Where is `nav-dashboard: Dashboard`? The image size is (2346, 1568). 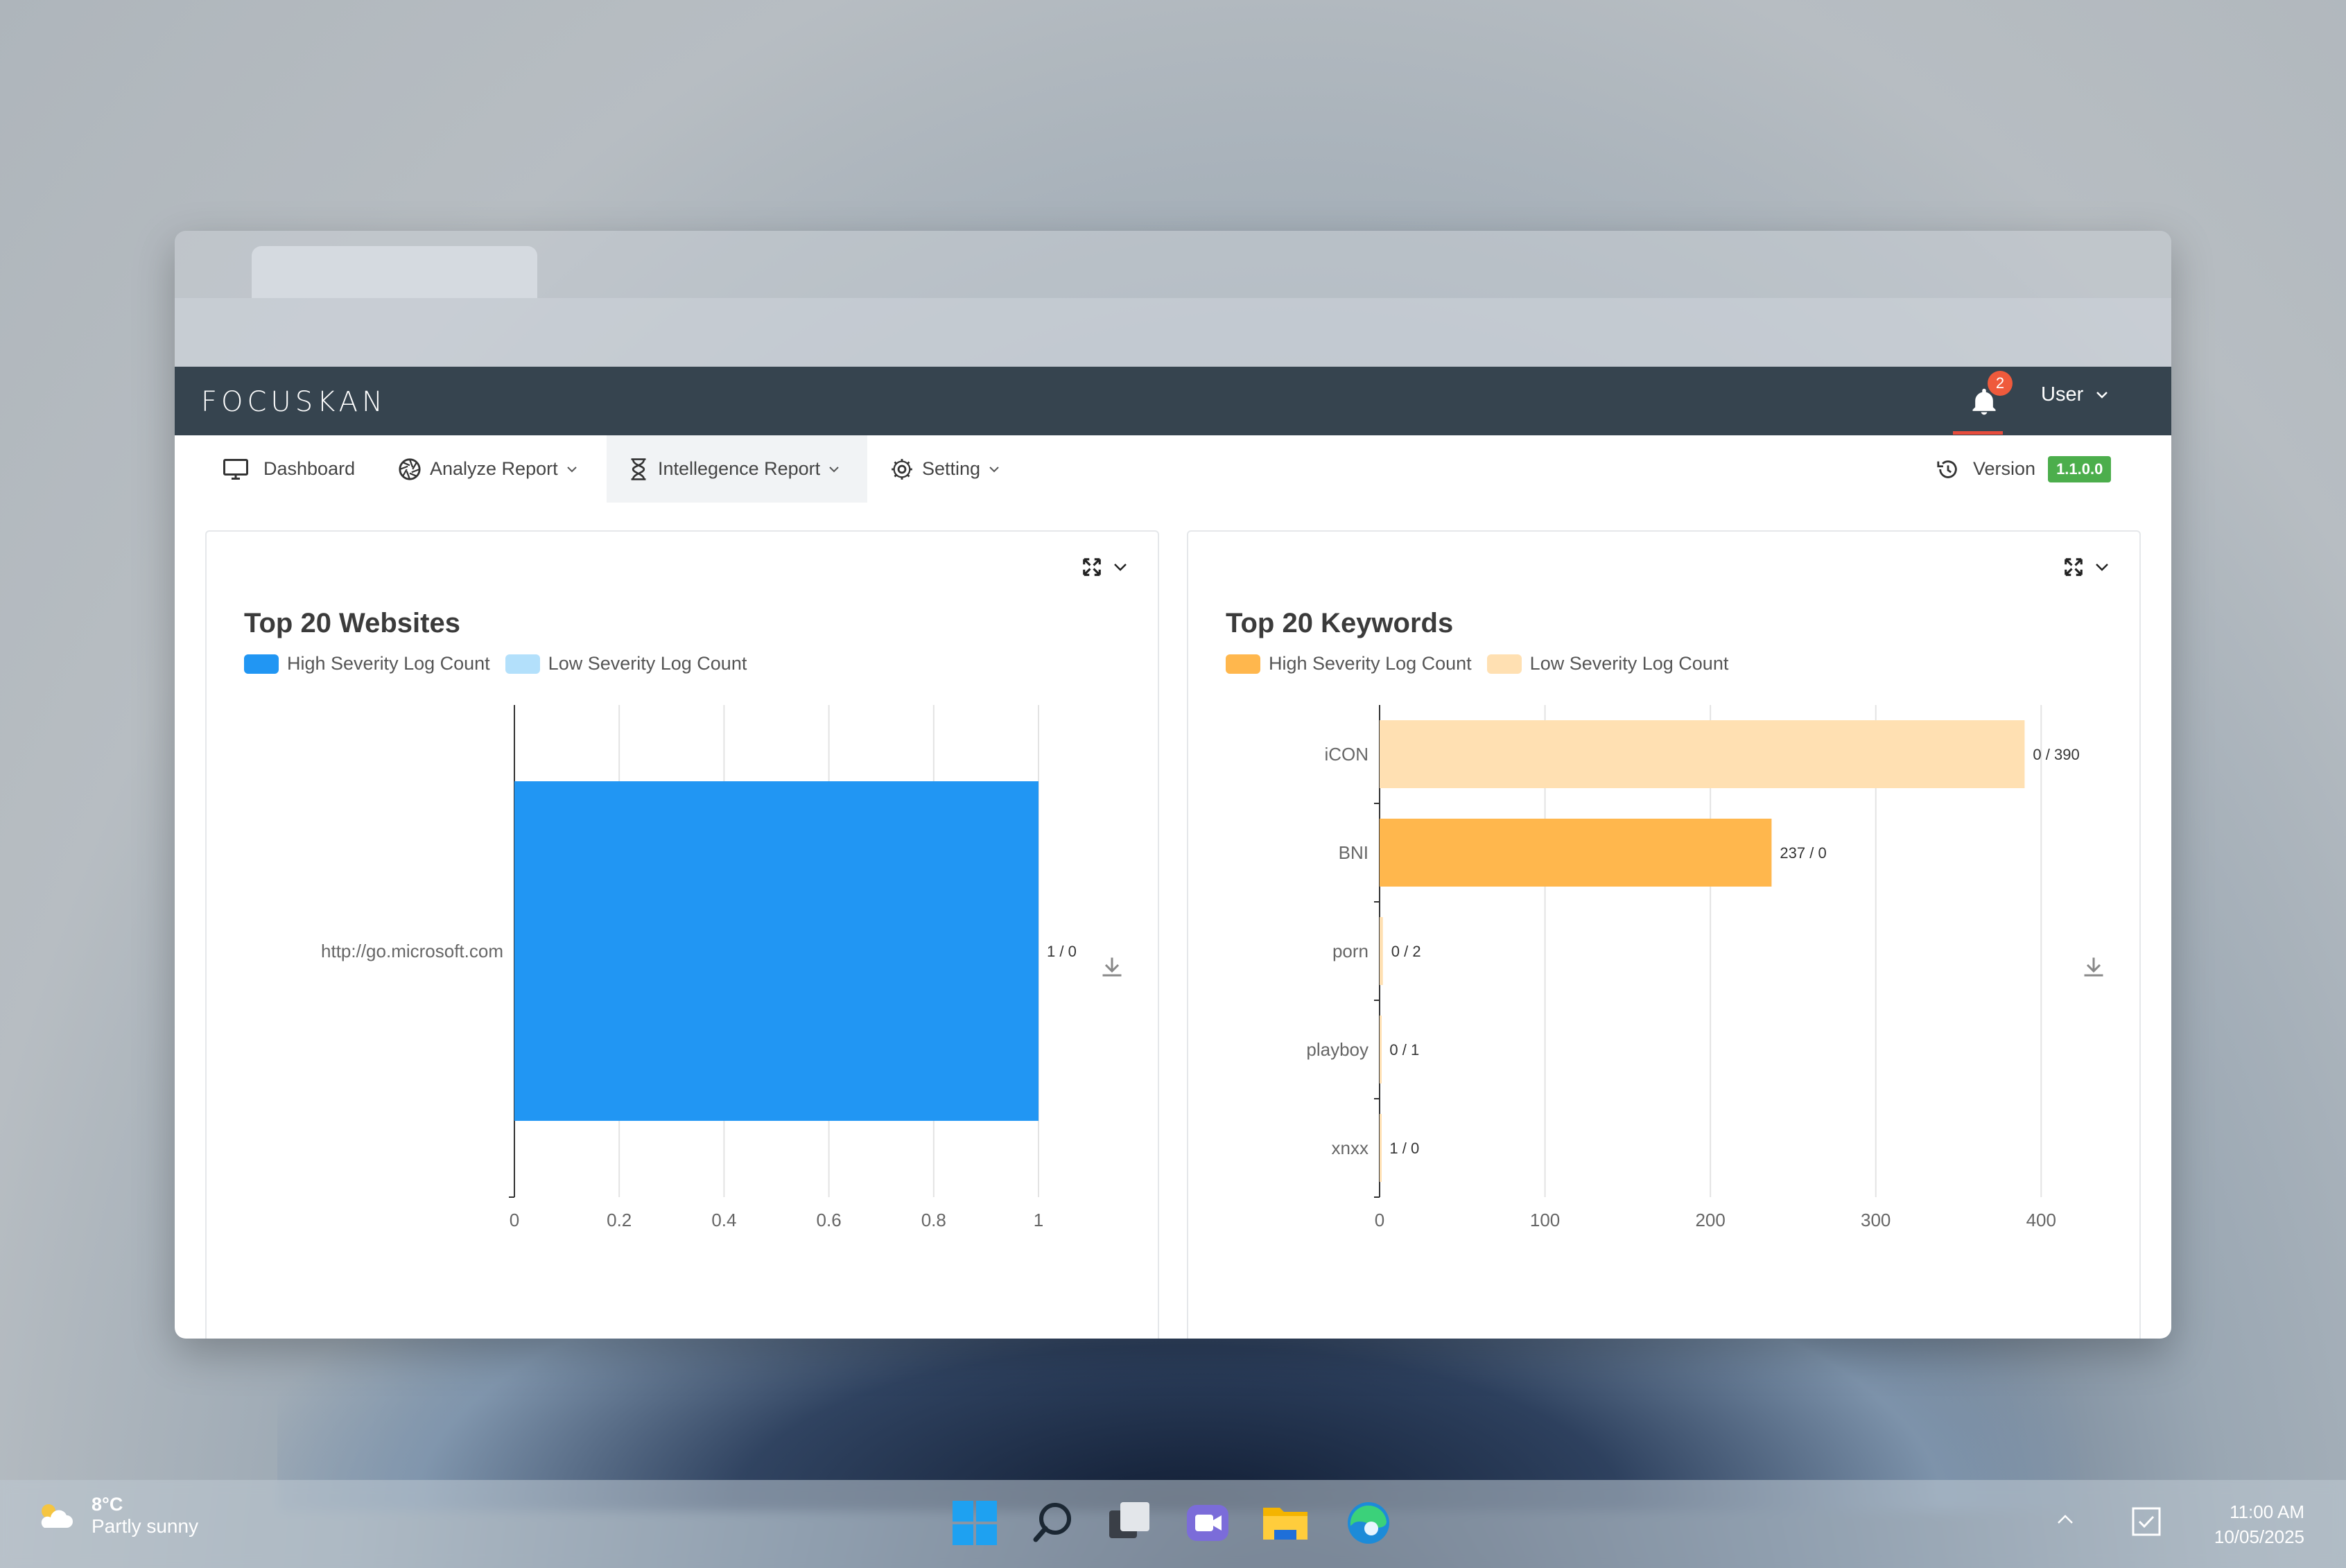
nav-dashboard: Dashboard is located at coordinates (289, 469).